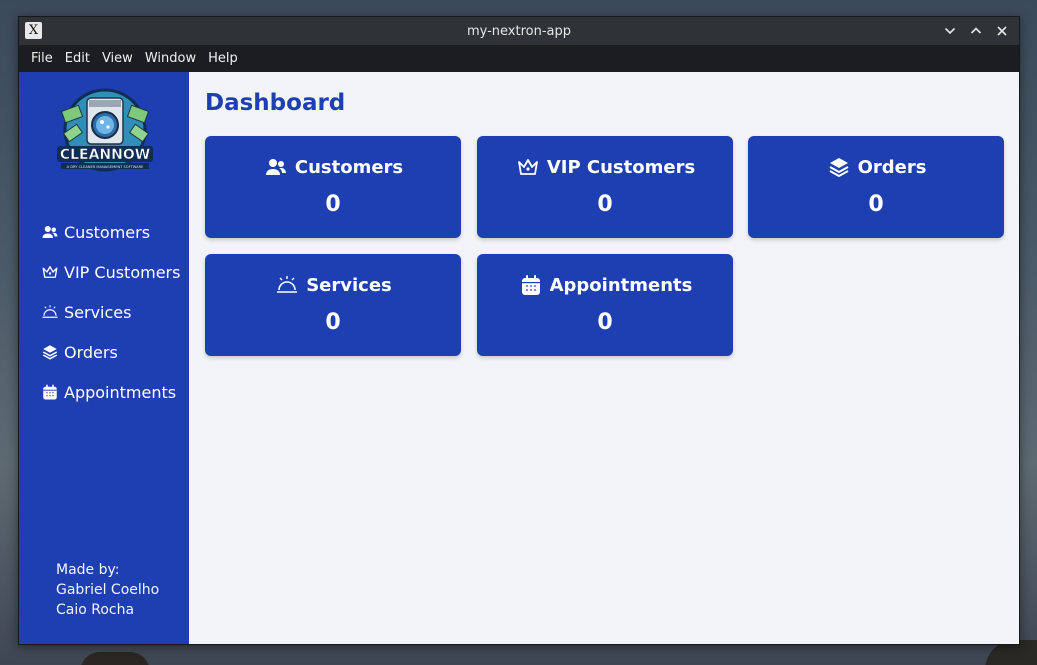 This screenshot has height=665, width=1037. I want to click on chevron-down-icon, so click(950, 31).